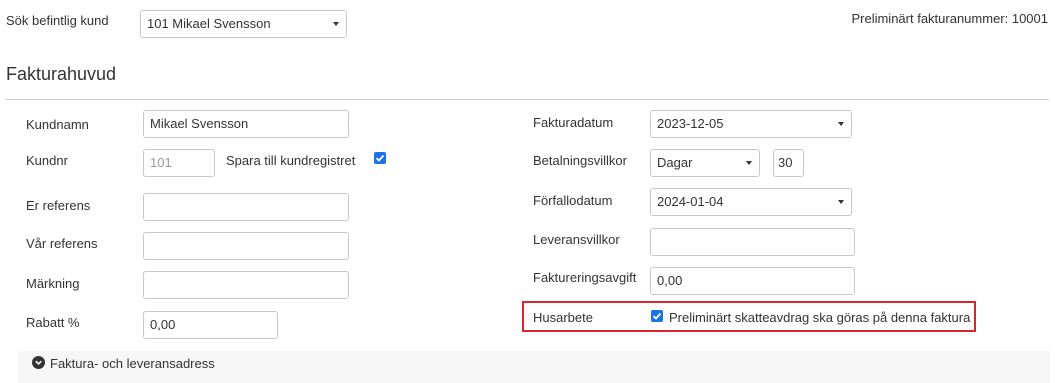 This screenshot has width=1055, height=383. What do you see at coordinates (58, 205) in the screenshot?
I see `er-referens-label: Er referens` at bounding box center [58, 205].